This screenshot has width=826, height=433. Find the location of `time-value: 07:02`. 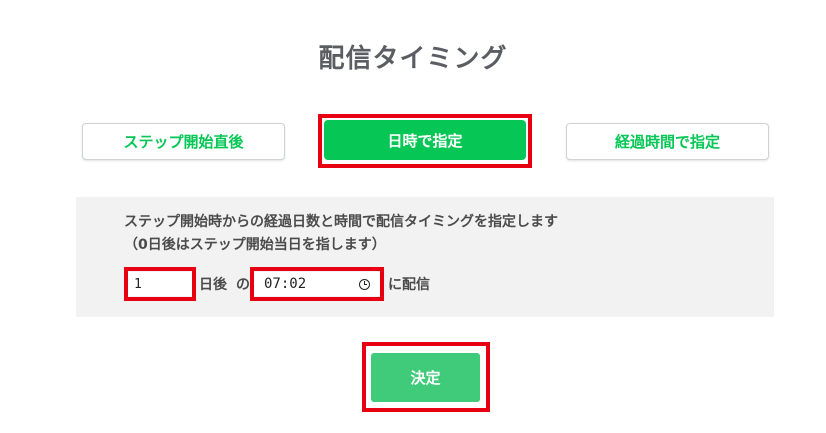

time-value: 07:02 is located at coordinates (285, 284).